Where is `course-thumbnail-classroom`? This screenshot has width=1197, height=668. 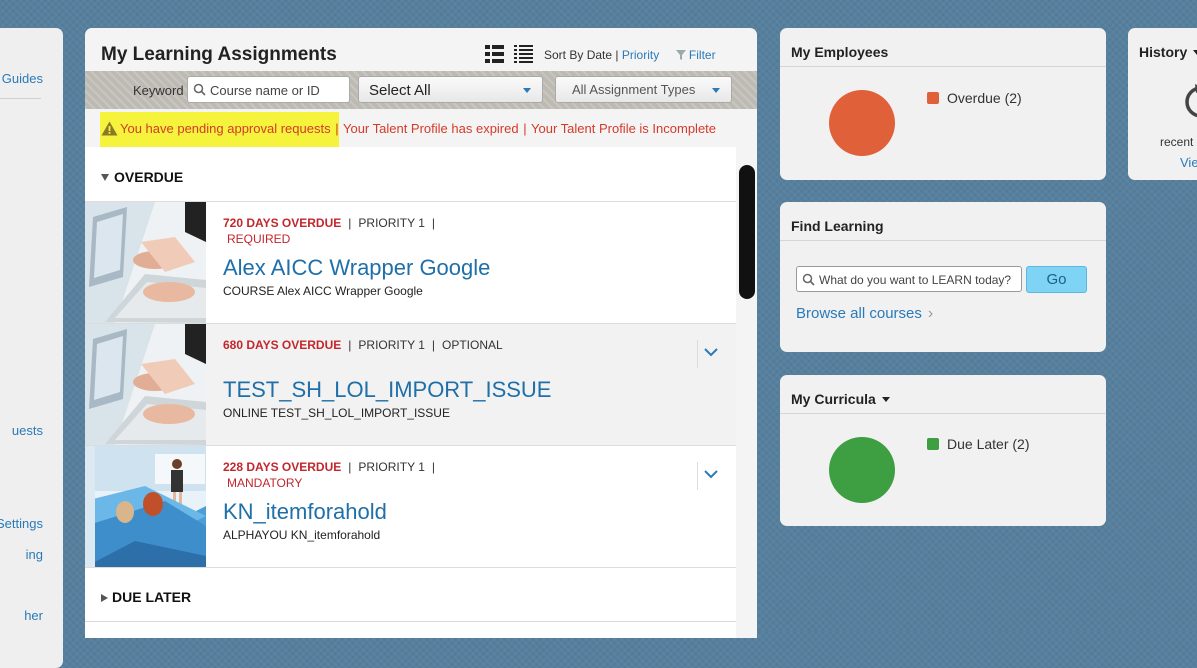
course-thumbnail-classroom is located at coordinates (145, 506).